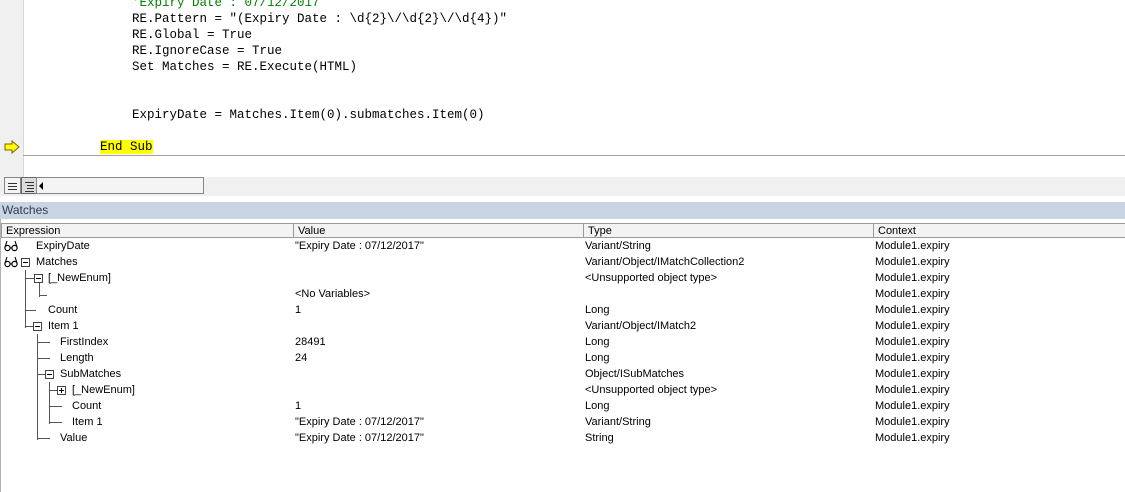  What do you see at coordinates (599, 438) in the screenshot?
I see `type-cell: String` at bounding box center [599, 438].